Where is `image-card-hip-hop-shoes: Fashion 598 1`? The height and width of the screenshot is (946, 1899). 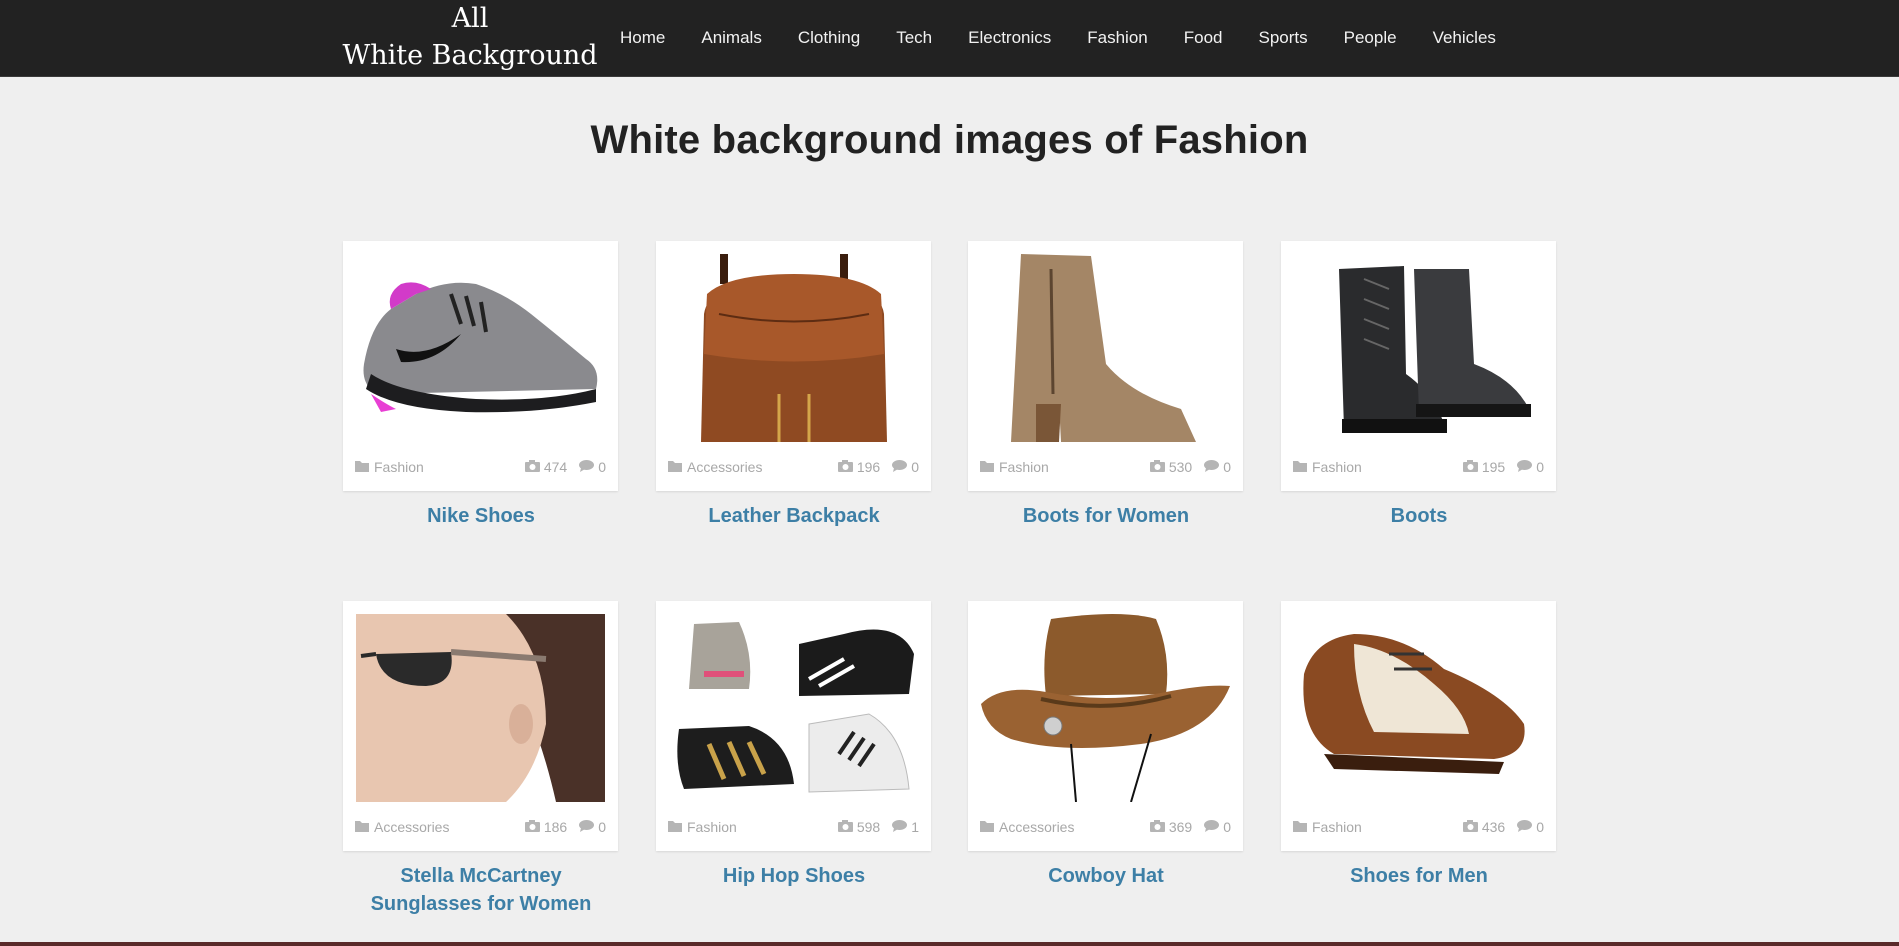 image-card-hip-hop-shoes: Fashion 598 1 is located at coordinates (793, 726).